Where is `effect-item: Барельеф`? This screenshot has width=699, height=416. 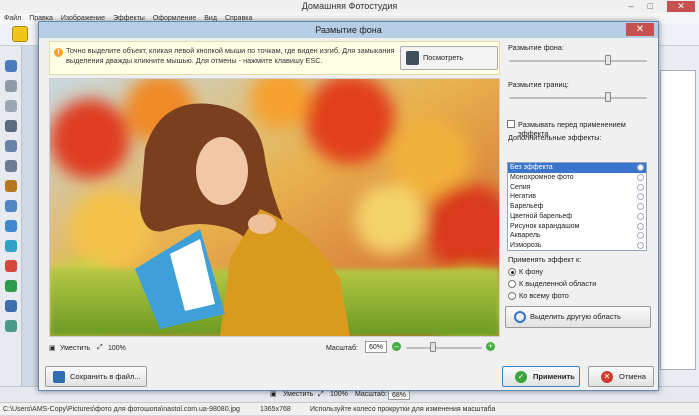 effect-item: Барельеф is located at coordinates (577, 207).